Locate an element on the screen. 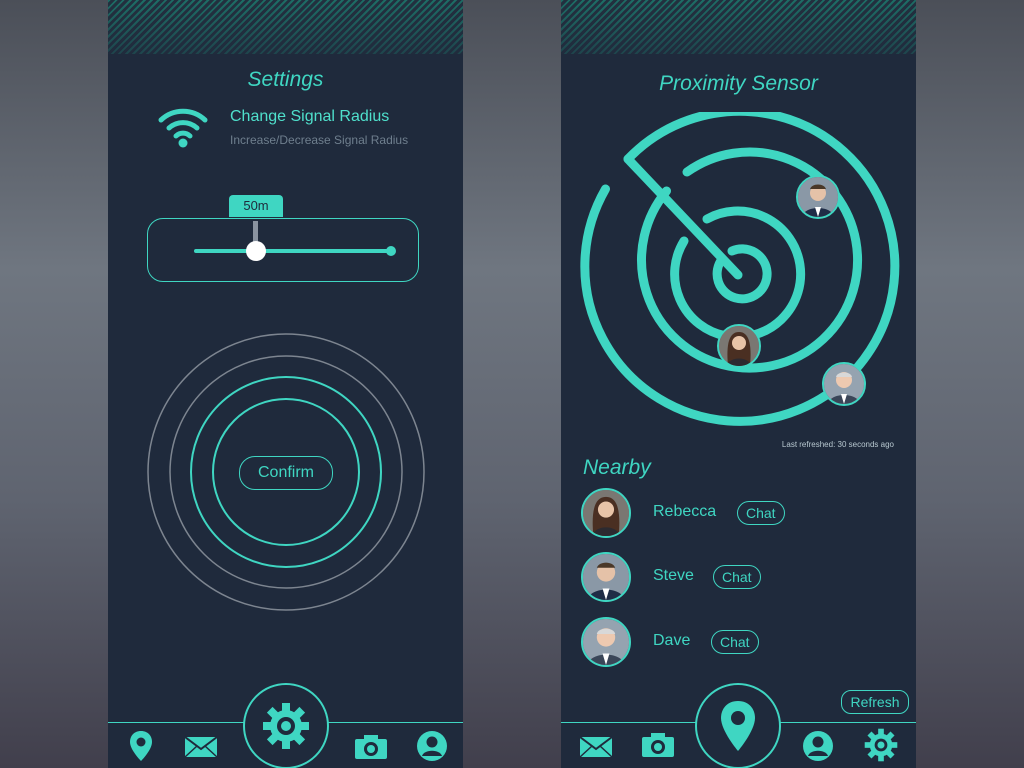 The height and width of the screenshot is (768, 1024). wifi-icon is located at coordinates (183, 128).